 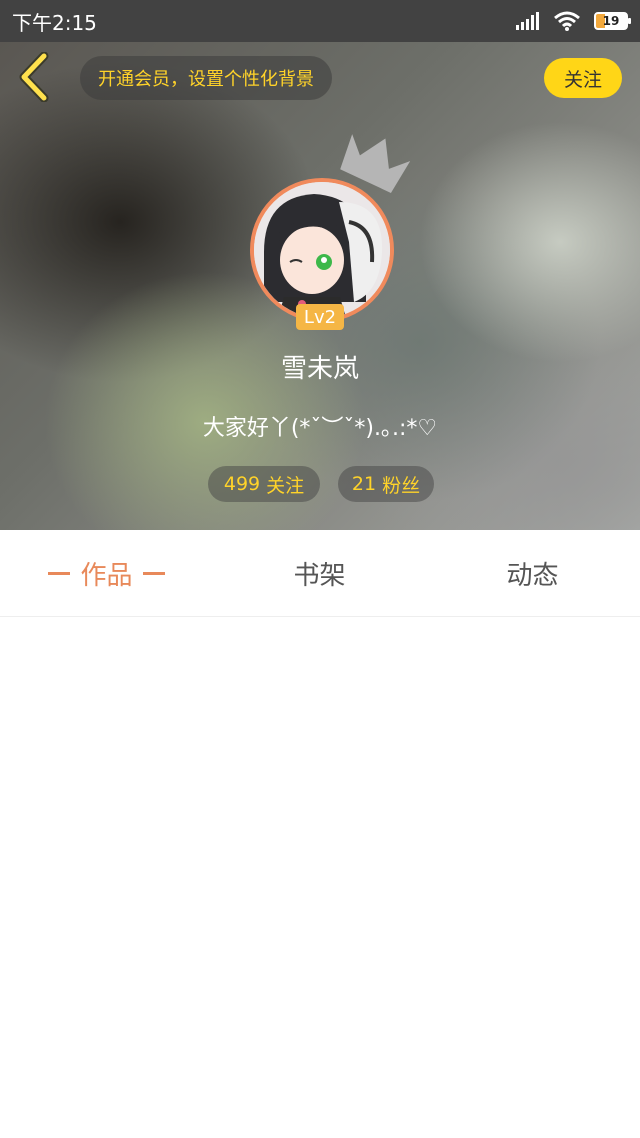 I want to click on level-text: Lv2, so click(x=320, y=317).